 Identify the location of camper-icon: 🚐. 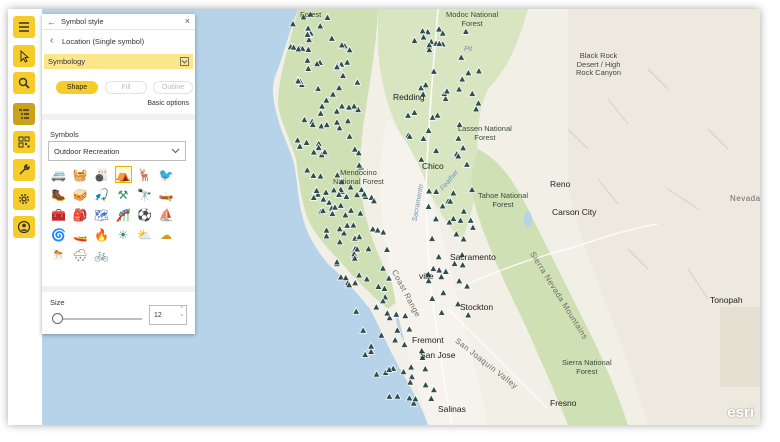
(58, 174).